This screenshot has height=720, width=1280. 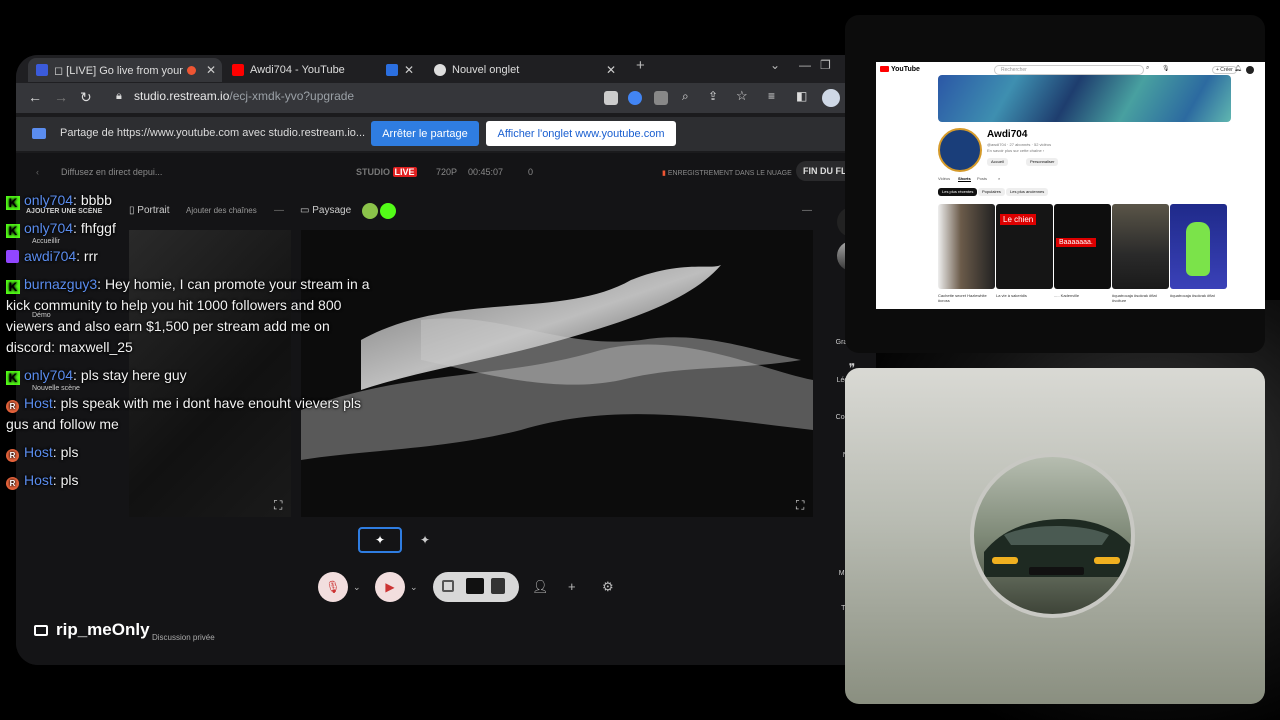 I want to click on chip-popular: Populaires, so click(x=991, y=192).